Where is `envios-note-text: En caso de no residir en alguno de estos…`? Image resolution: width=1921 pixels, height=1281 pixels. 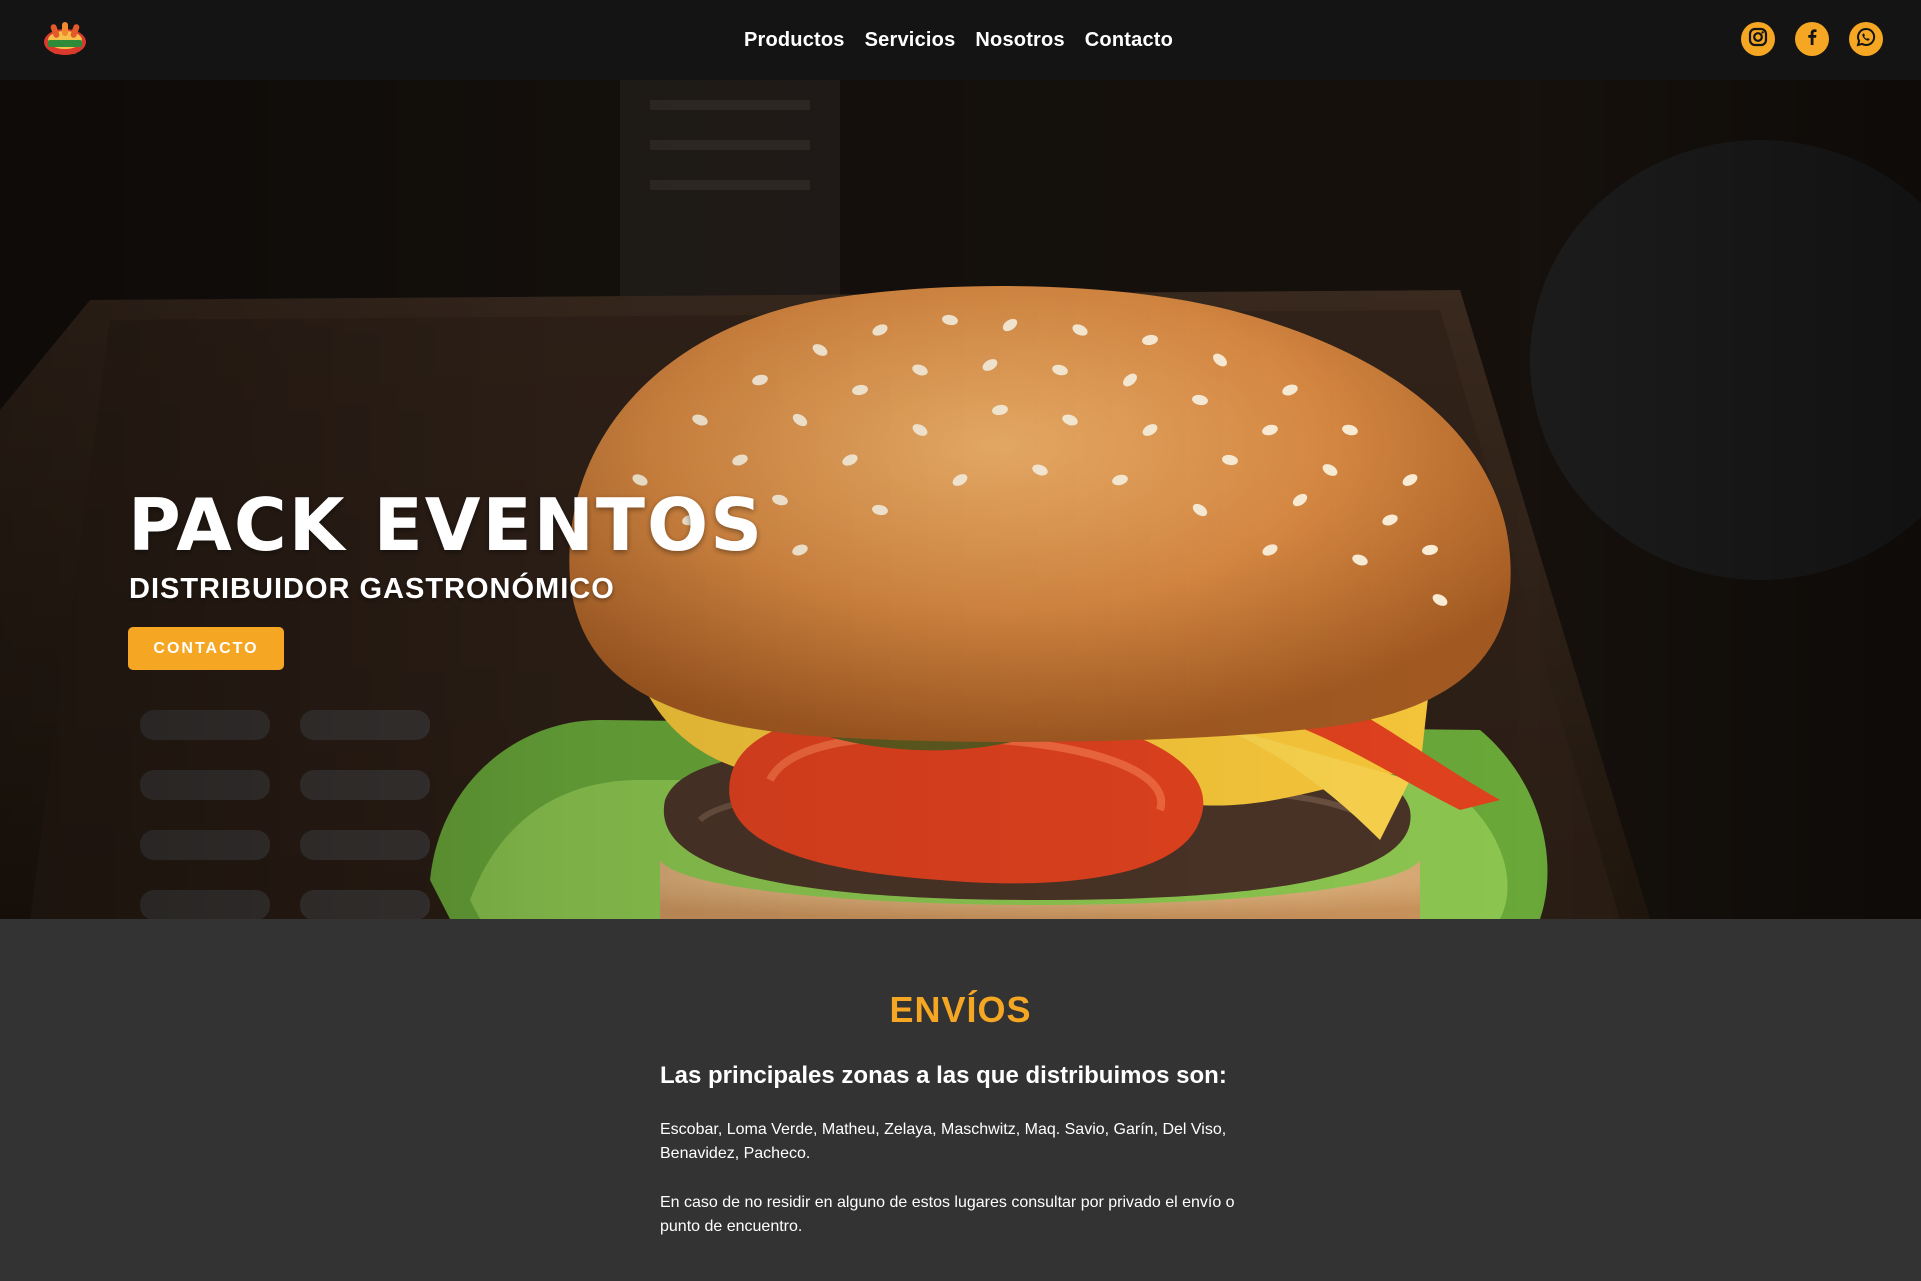 envios-note-text: En caso de no residir en alguno de estos… is located at coordinates (947, 1214).